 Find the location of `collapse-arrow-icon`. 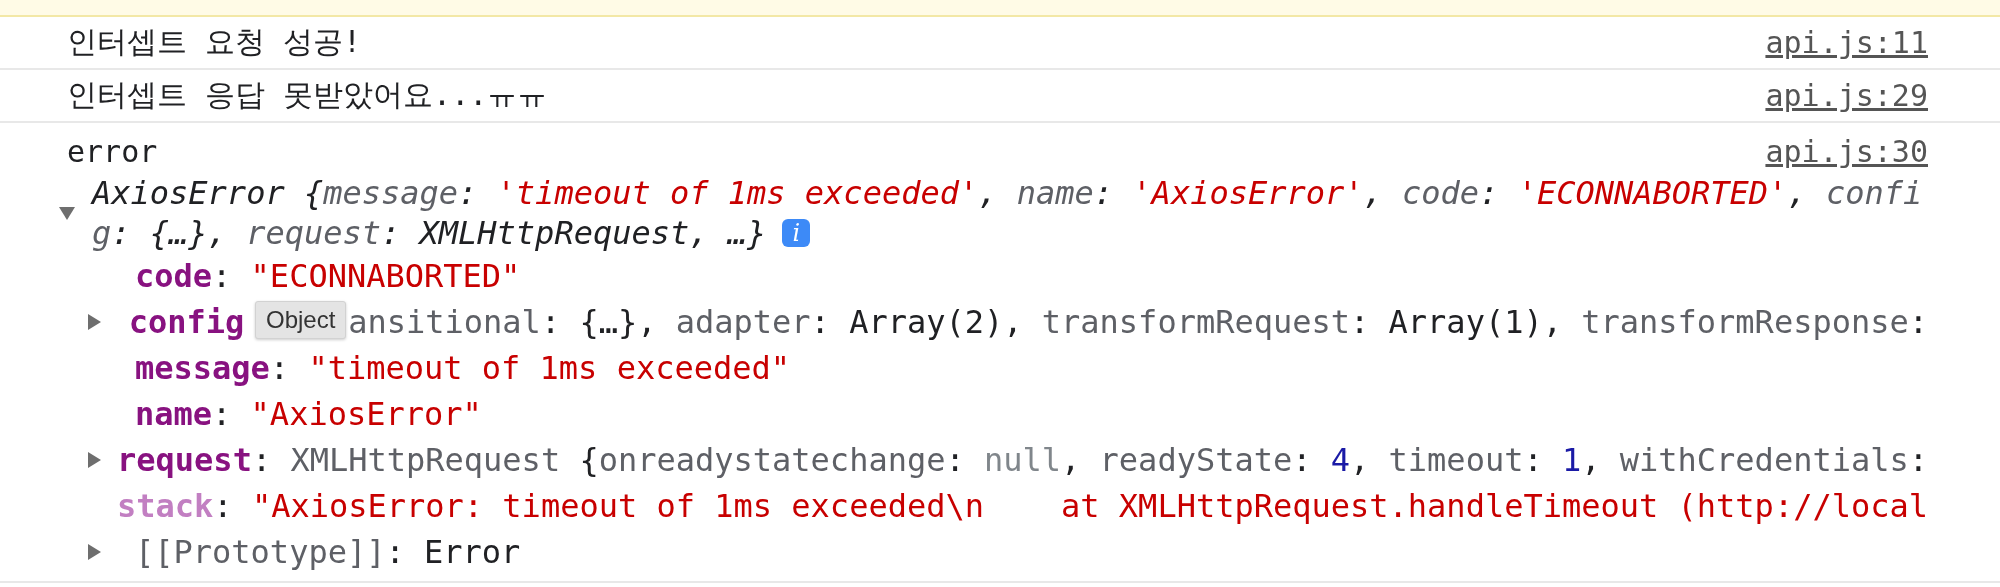

collapse-arrow-icon is located at coordinates (67, 213).